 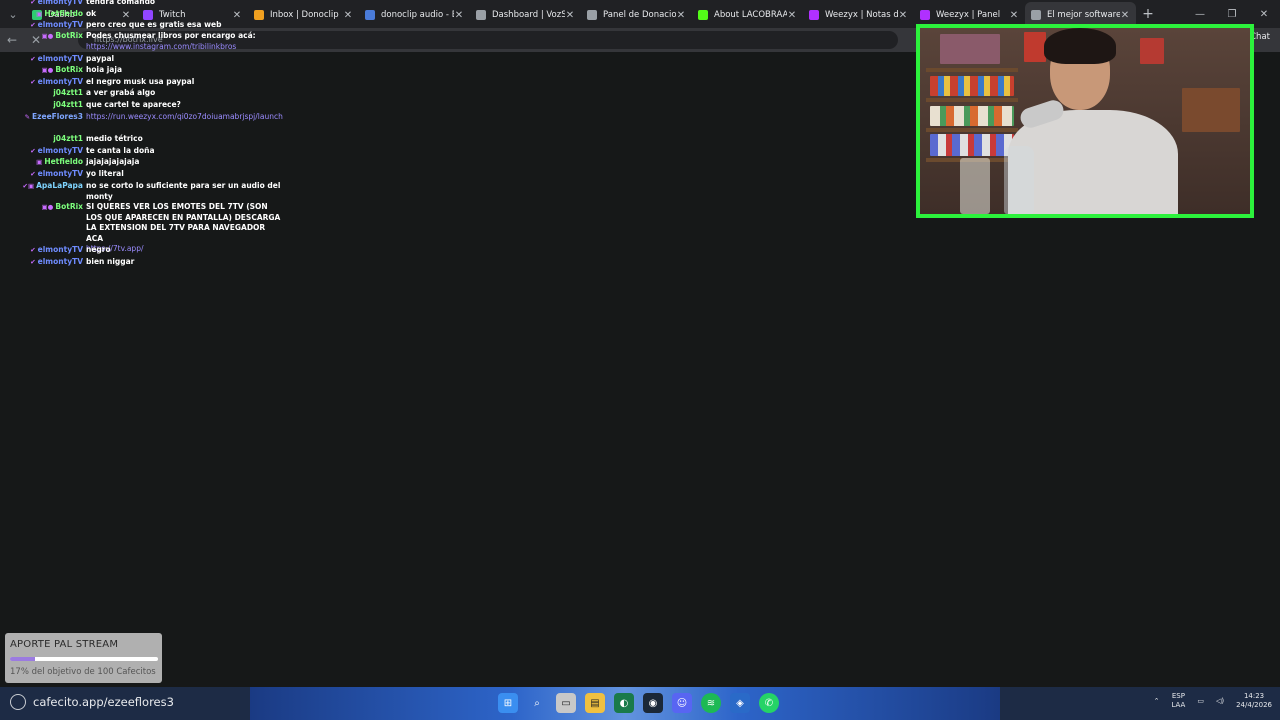 I want to click on cabinet, so click(x=1211, y=110).